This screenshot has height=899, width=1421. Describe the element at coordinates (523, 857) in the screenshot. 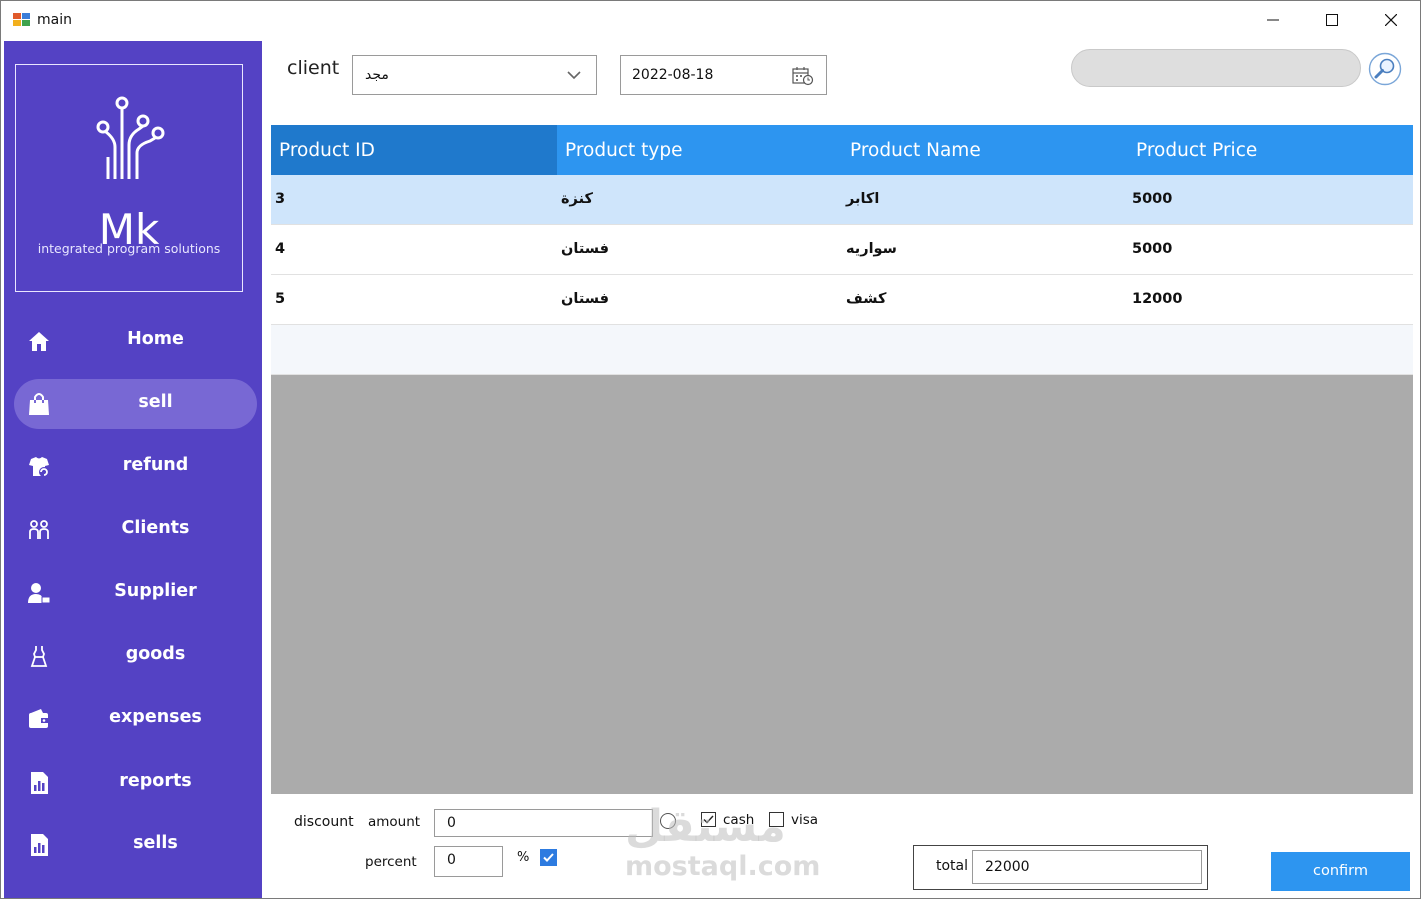

I see `percent-sign: %` at that location.